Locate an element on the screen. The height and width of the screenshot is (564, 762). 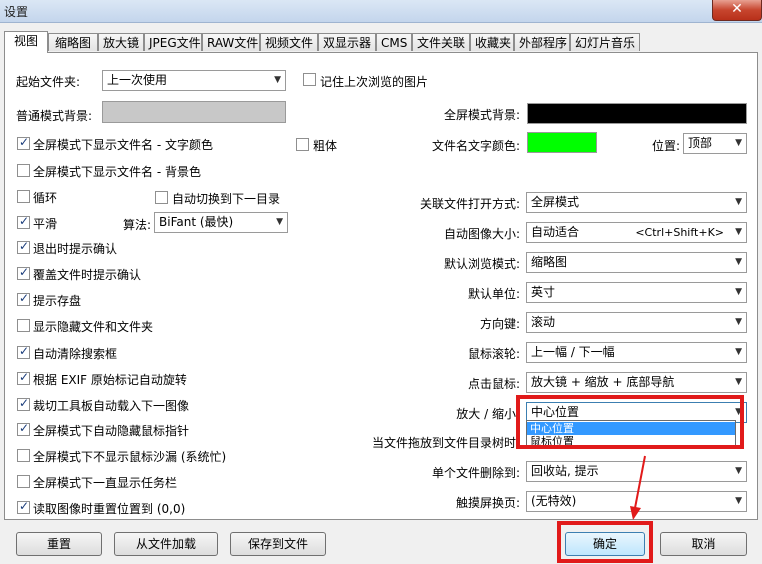
tab-0: 视图 is located at coordinates (26, 42).